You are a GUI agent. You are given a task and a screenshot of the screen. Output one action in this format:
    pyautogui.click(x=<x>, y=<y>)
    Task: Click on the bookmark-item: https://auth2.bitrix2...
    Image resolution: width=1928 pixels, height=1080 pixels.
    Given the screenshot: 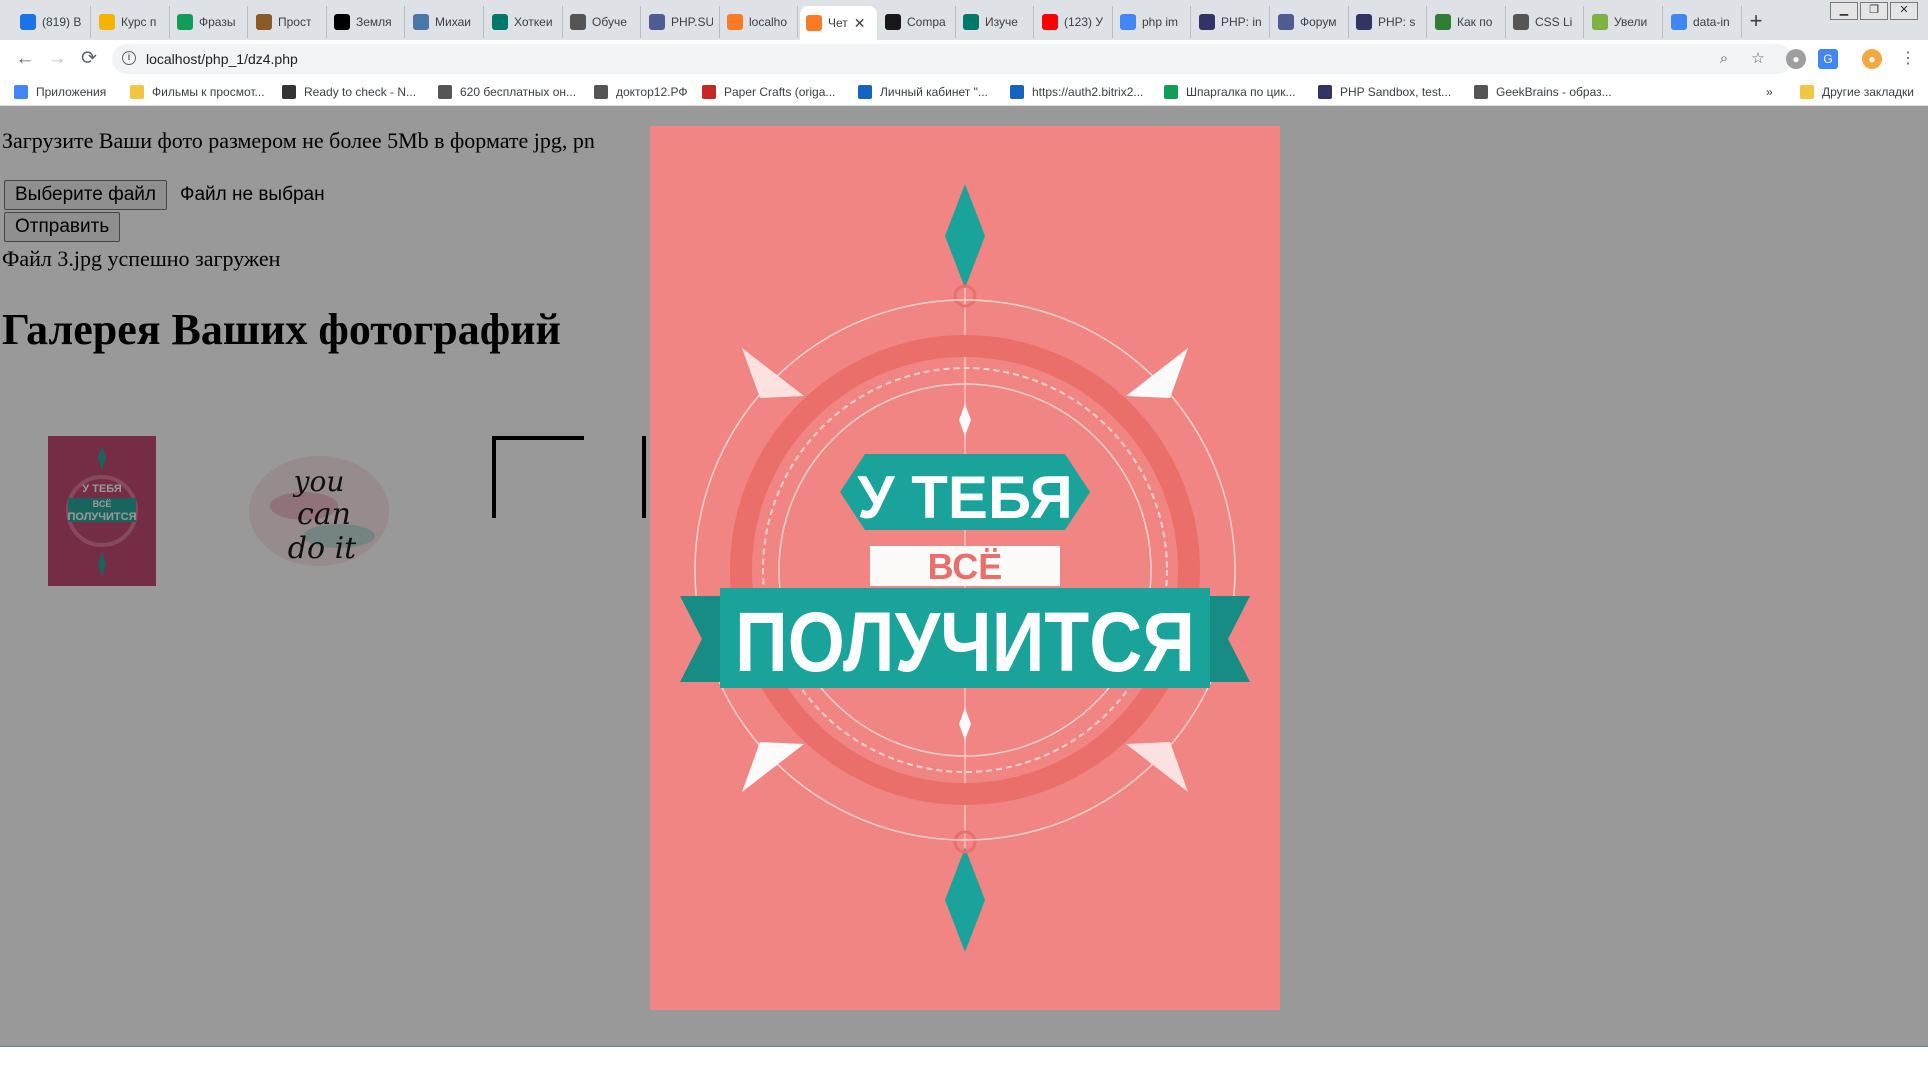 What is the action you would take?
    pyautogui.click(x=1076, y=92)
    